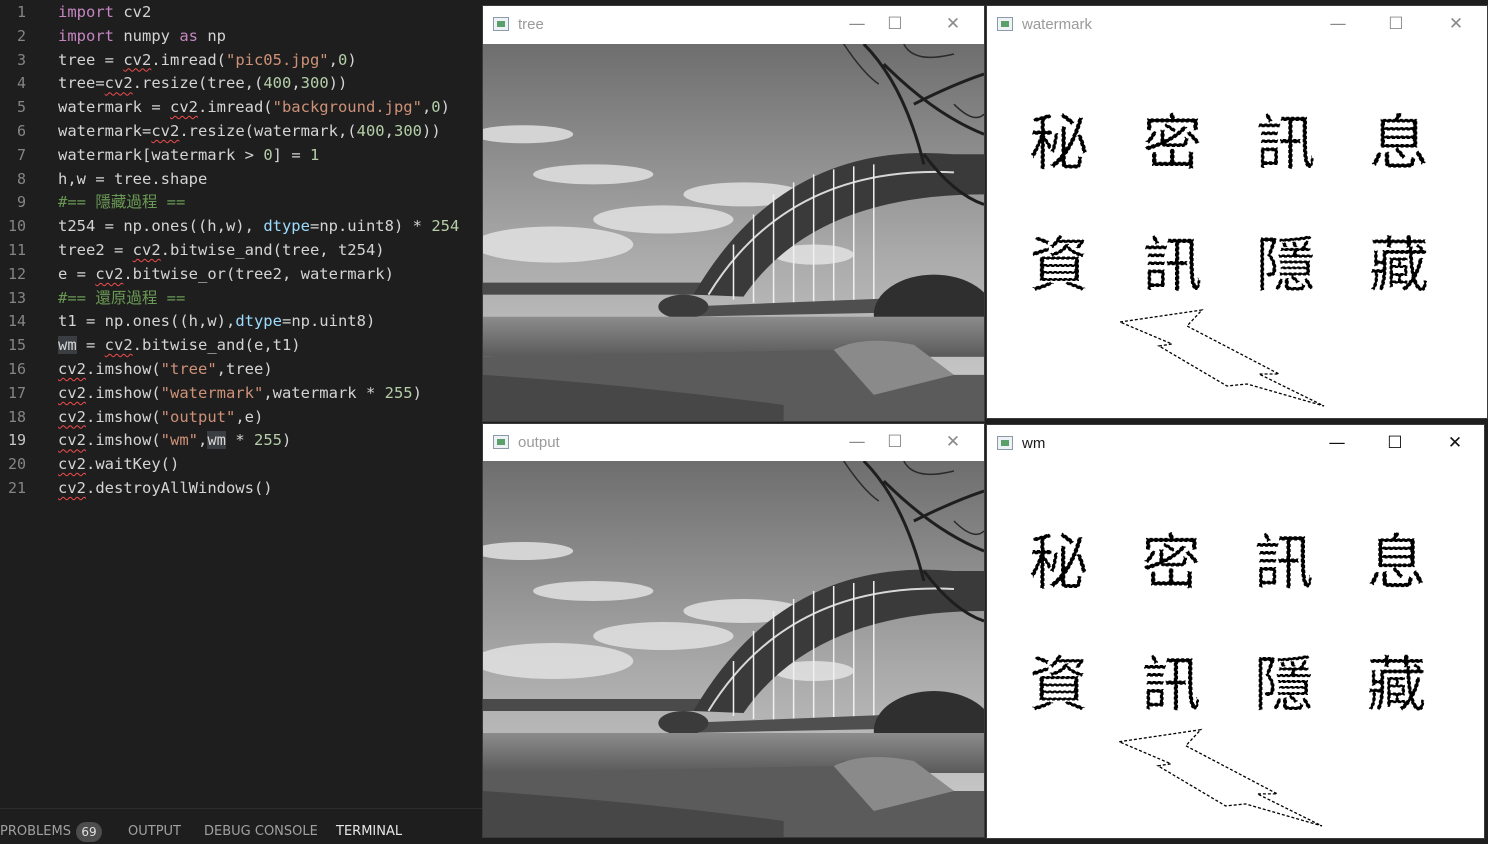 The image size is (1488, 844). Describe the element at coordinates (216, 321) in the screenshot. I see `code-text: t1 = np.ones((h,w),dtype=np.uint8)` at that location.